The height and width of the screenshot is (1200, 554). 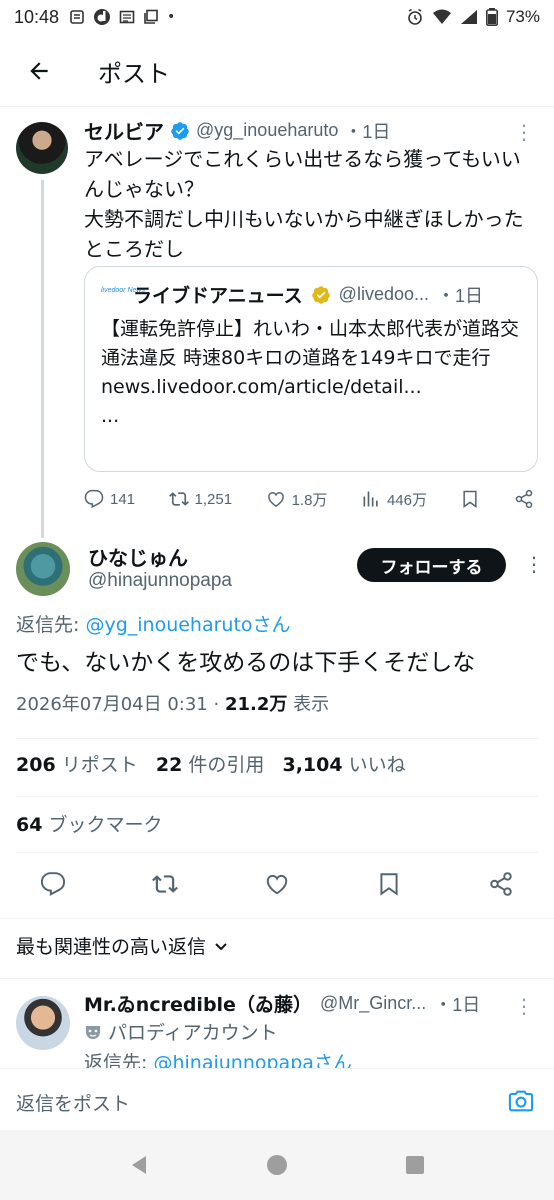 What do you see at coordinates (277, 17) in the screenshot?
I see `status-bar: 10:48 • 73%` at bounding box center [277, 17].